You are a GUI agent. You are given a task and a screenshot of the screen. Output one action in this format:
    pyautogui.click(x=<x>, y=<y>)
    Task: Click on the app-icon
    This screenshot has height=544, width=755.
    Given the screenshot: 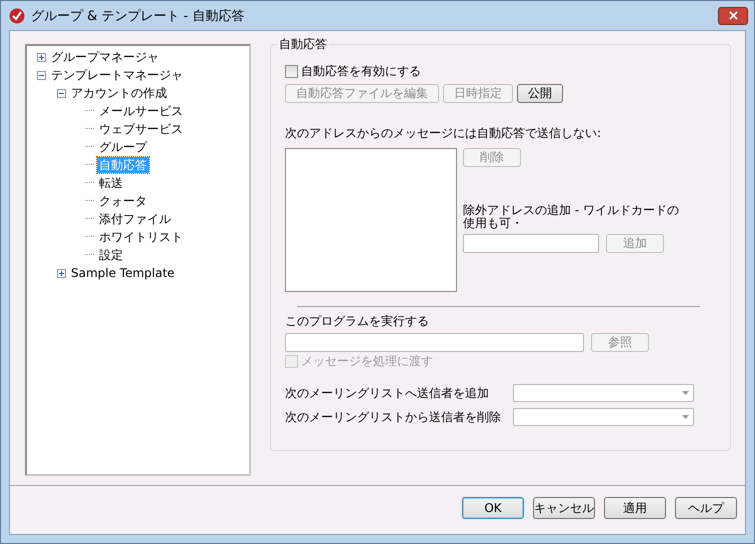 What is the action you would take?
    pyautogui.click(x=17, y=16)
    